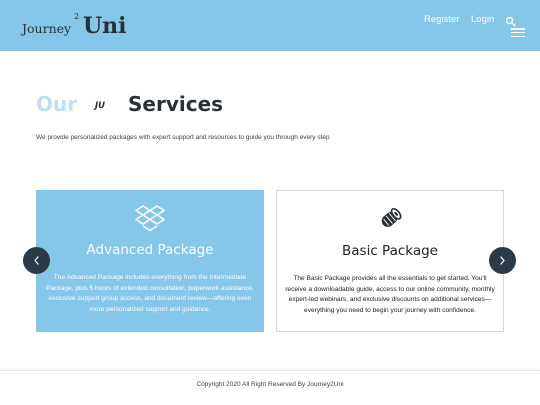 Image resolution: width=540 pixels, height=405 pixels. I want to click on register-link: Register, so click(441, 19).